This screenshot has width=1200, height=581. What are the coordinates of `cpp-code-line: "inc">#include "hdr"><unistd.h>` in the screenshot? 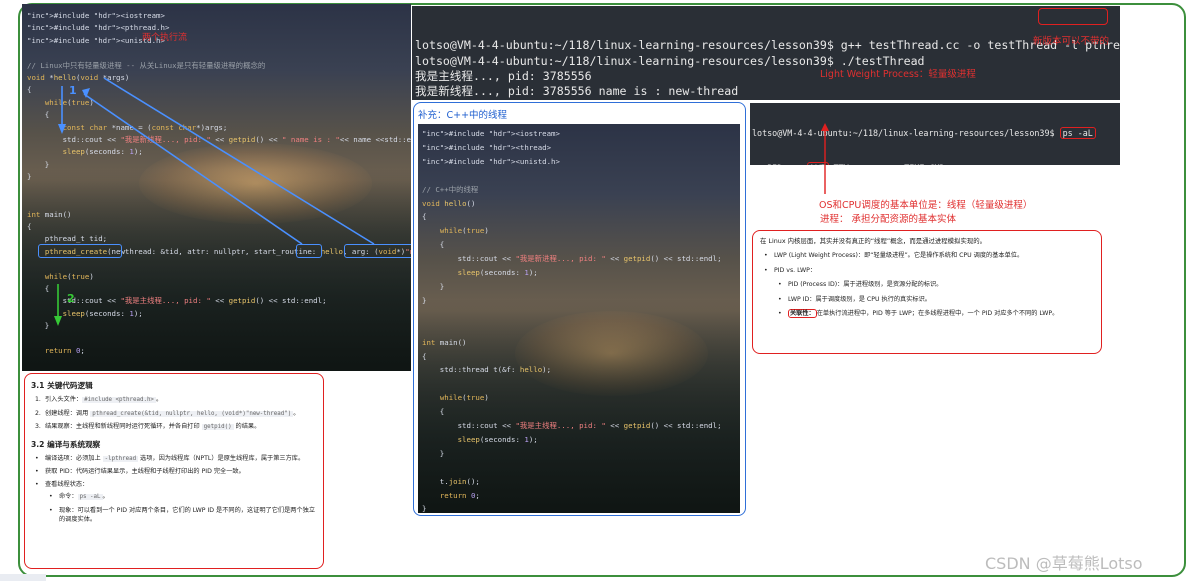 It's located at (491, 161).